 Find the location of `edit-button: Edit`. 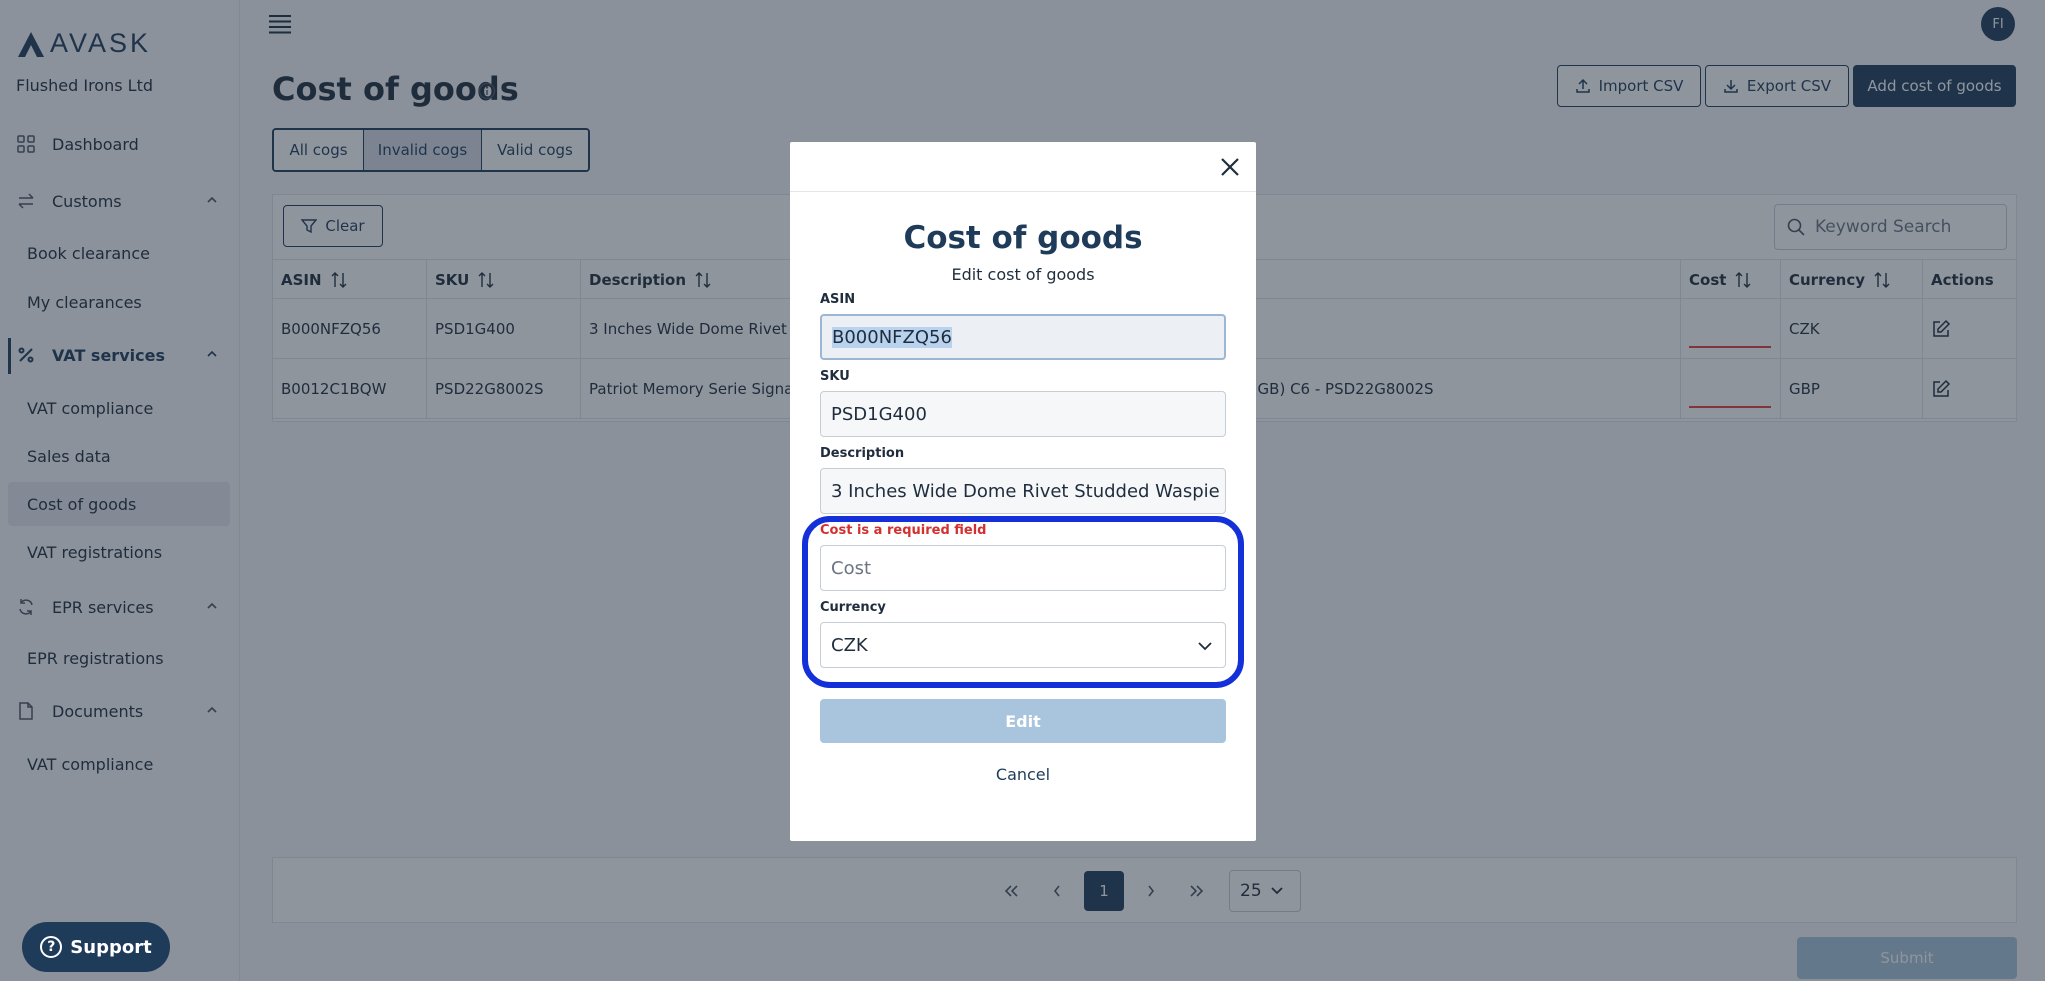

edit-button: Edit is located at coordinates (1023, 721).